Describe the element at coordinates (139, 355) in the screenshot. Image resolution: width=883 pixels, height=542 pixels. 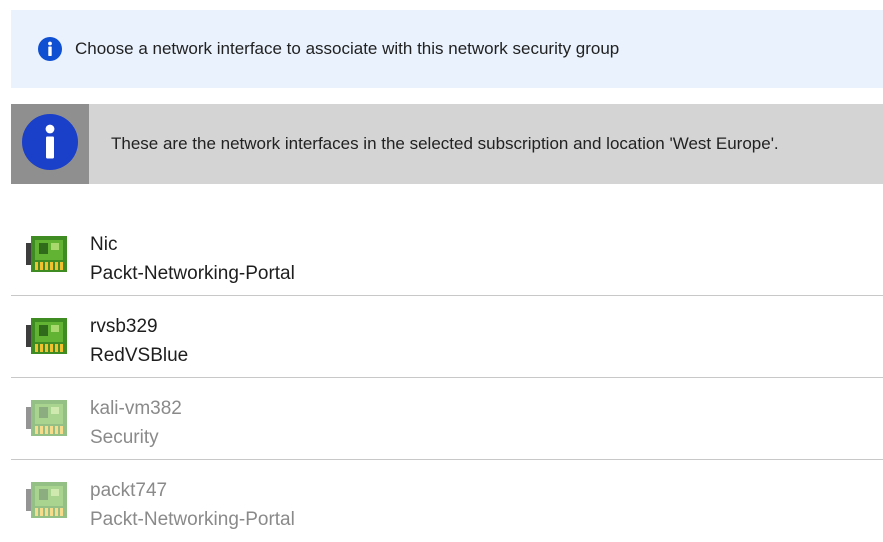
I see `interface-resource-group: RedVSBlue` at that location.